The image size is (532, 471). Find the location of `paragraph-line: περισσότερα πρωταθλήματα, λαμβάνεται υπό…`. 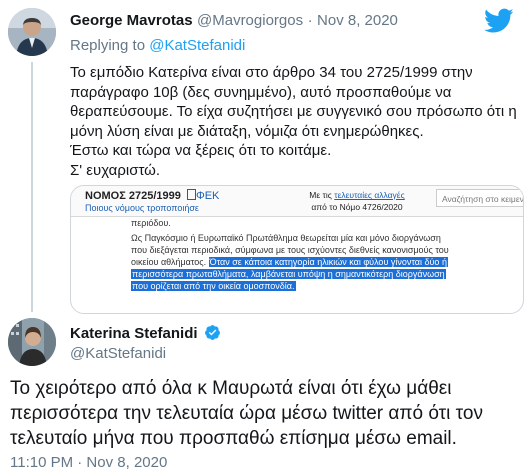

paragraph-line: περισσότερα πρωταθλήματα, λαμβάνεται υπό… is located at coordinates (288, 274).